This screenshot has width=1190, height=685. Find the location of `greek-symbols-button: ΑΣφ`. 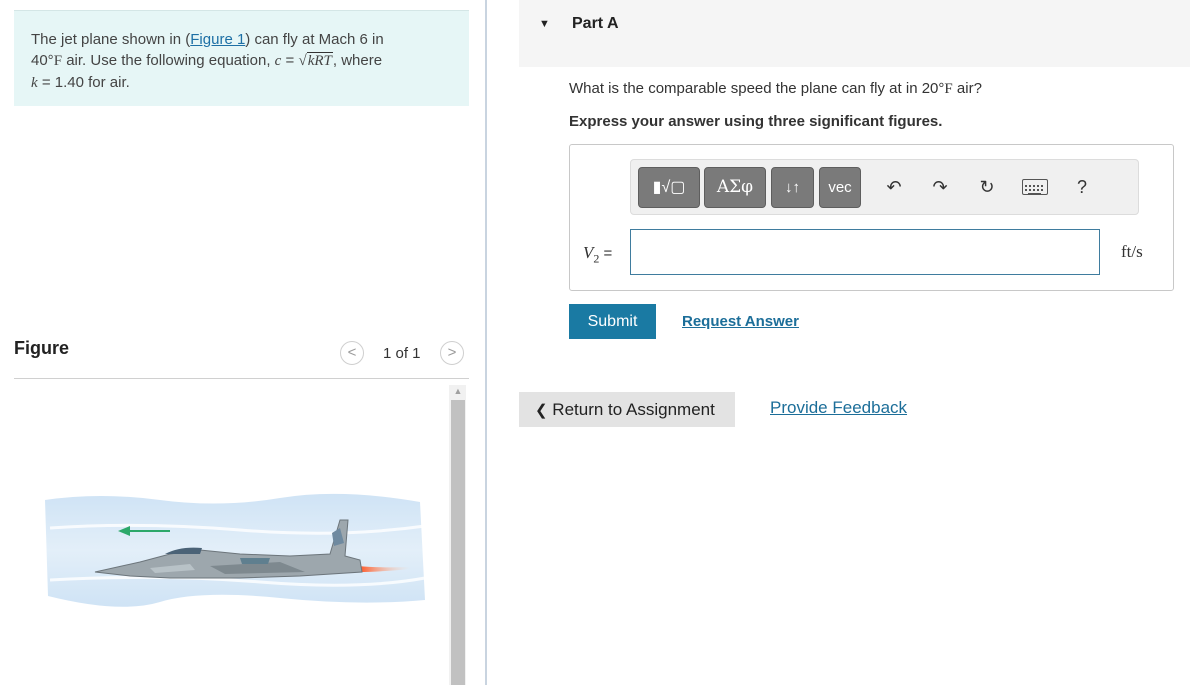

greek-symbols-button: ΑΣφ is located at coordinates (735, 187).